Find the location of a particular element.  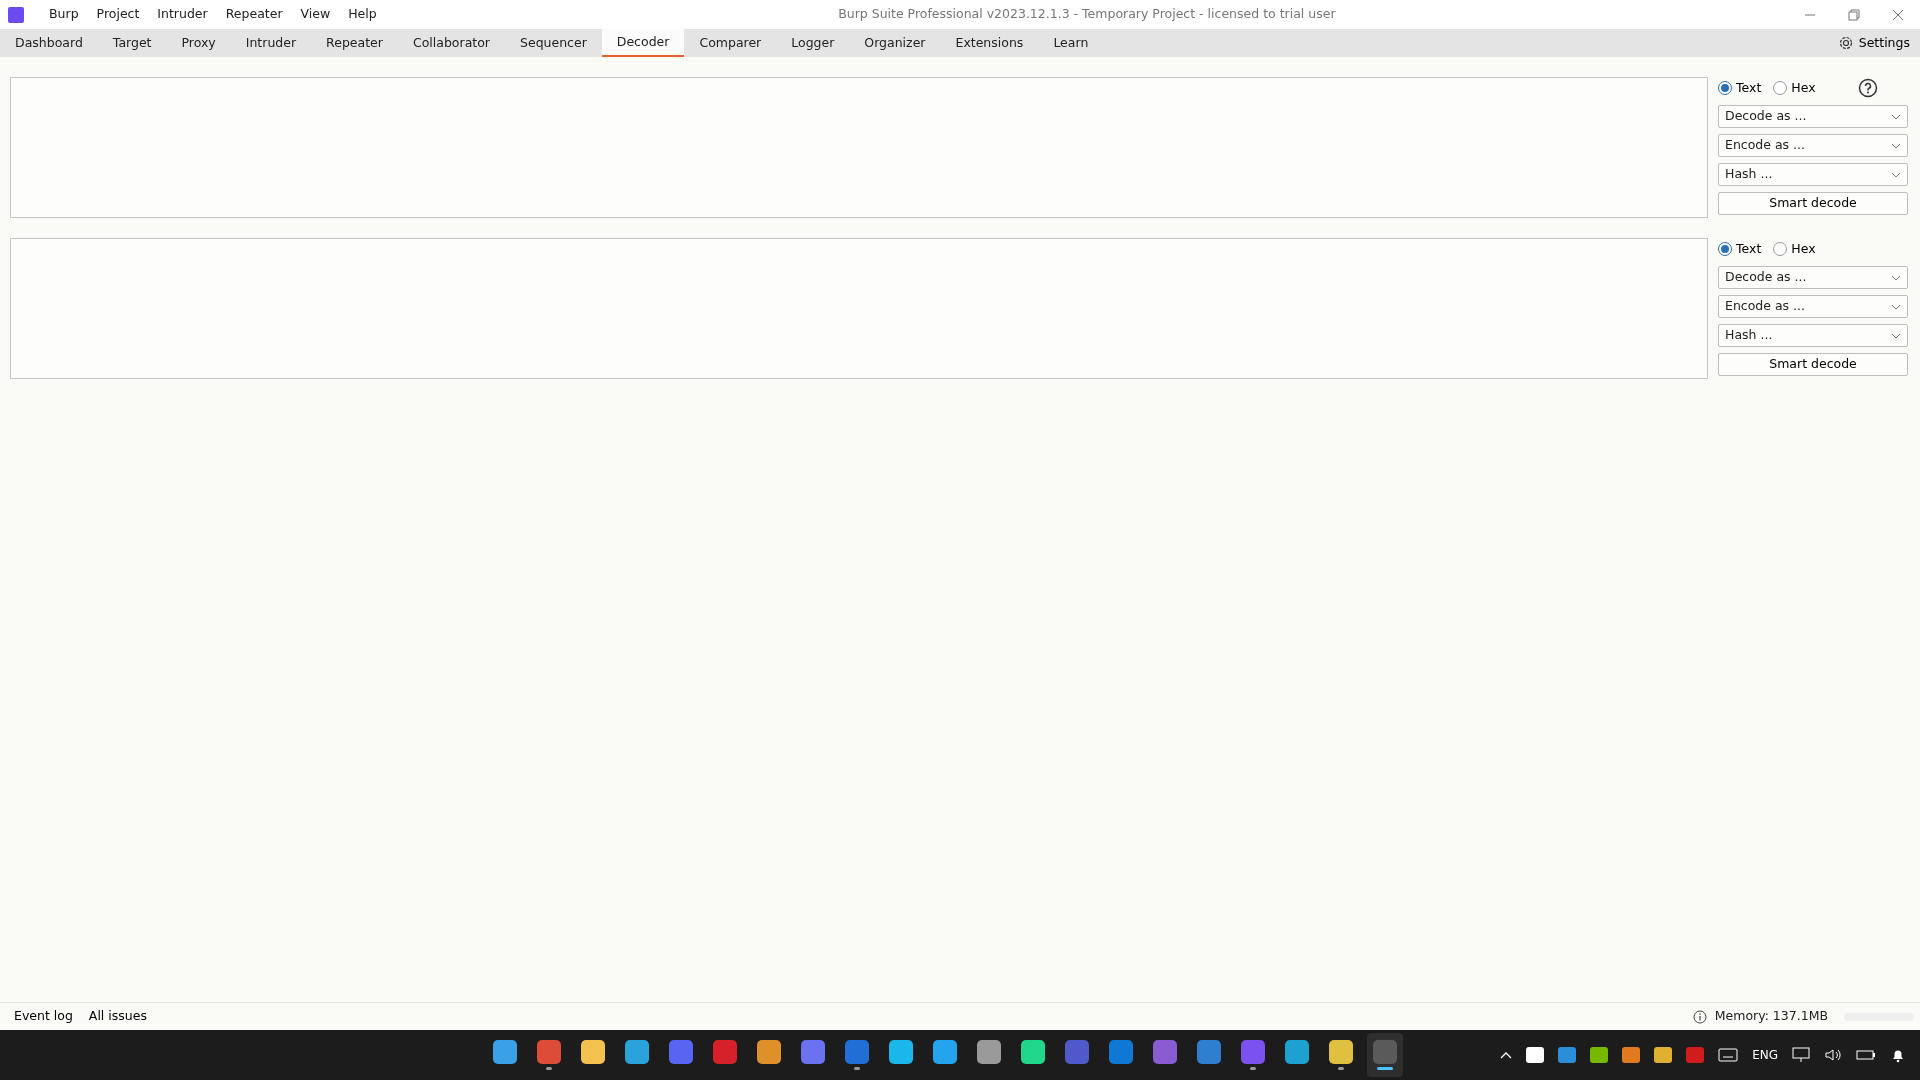

menu-item: Repeater is located at coordinates (254, 14).